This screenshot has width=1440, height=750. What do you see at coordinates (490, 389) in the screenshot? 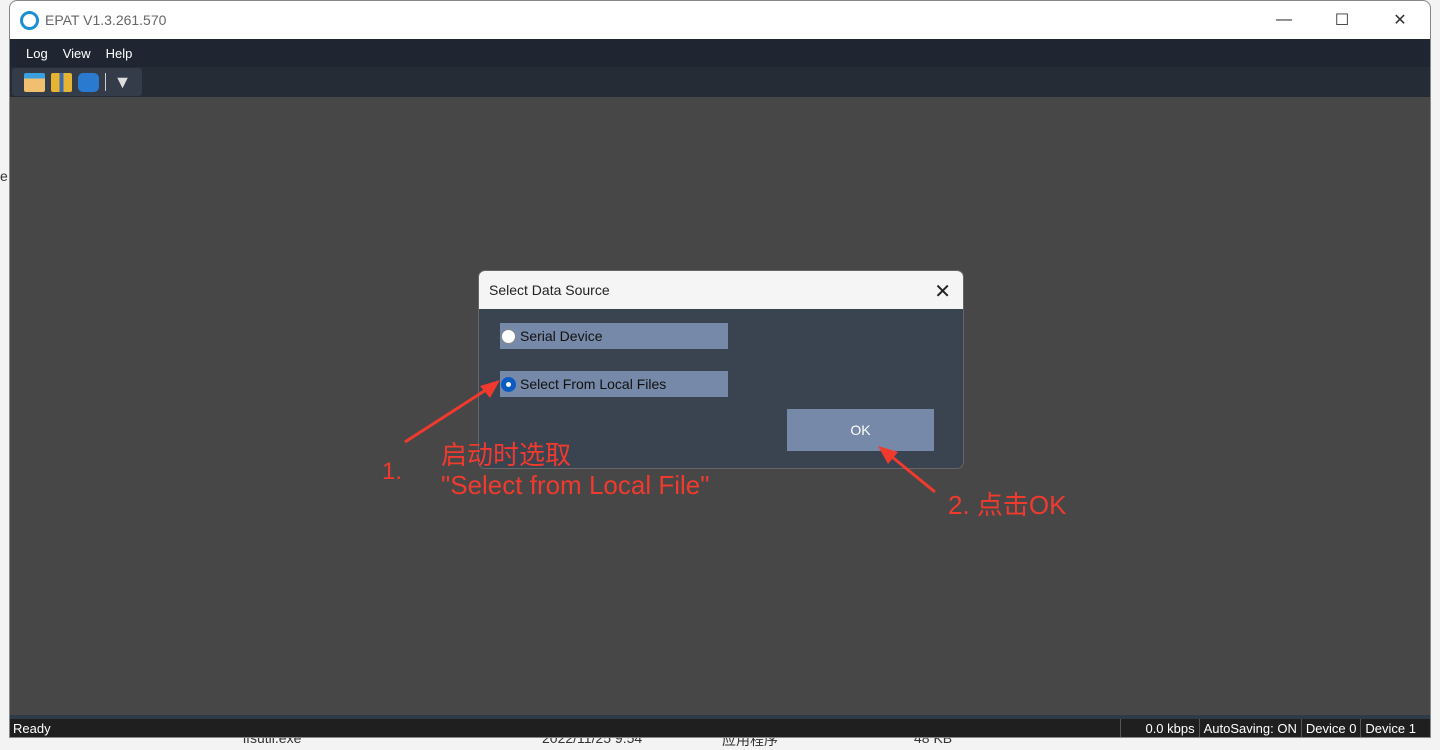
I see `arrowhead-step1` at bounding box center [490, 389].